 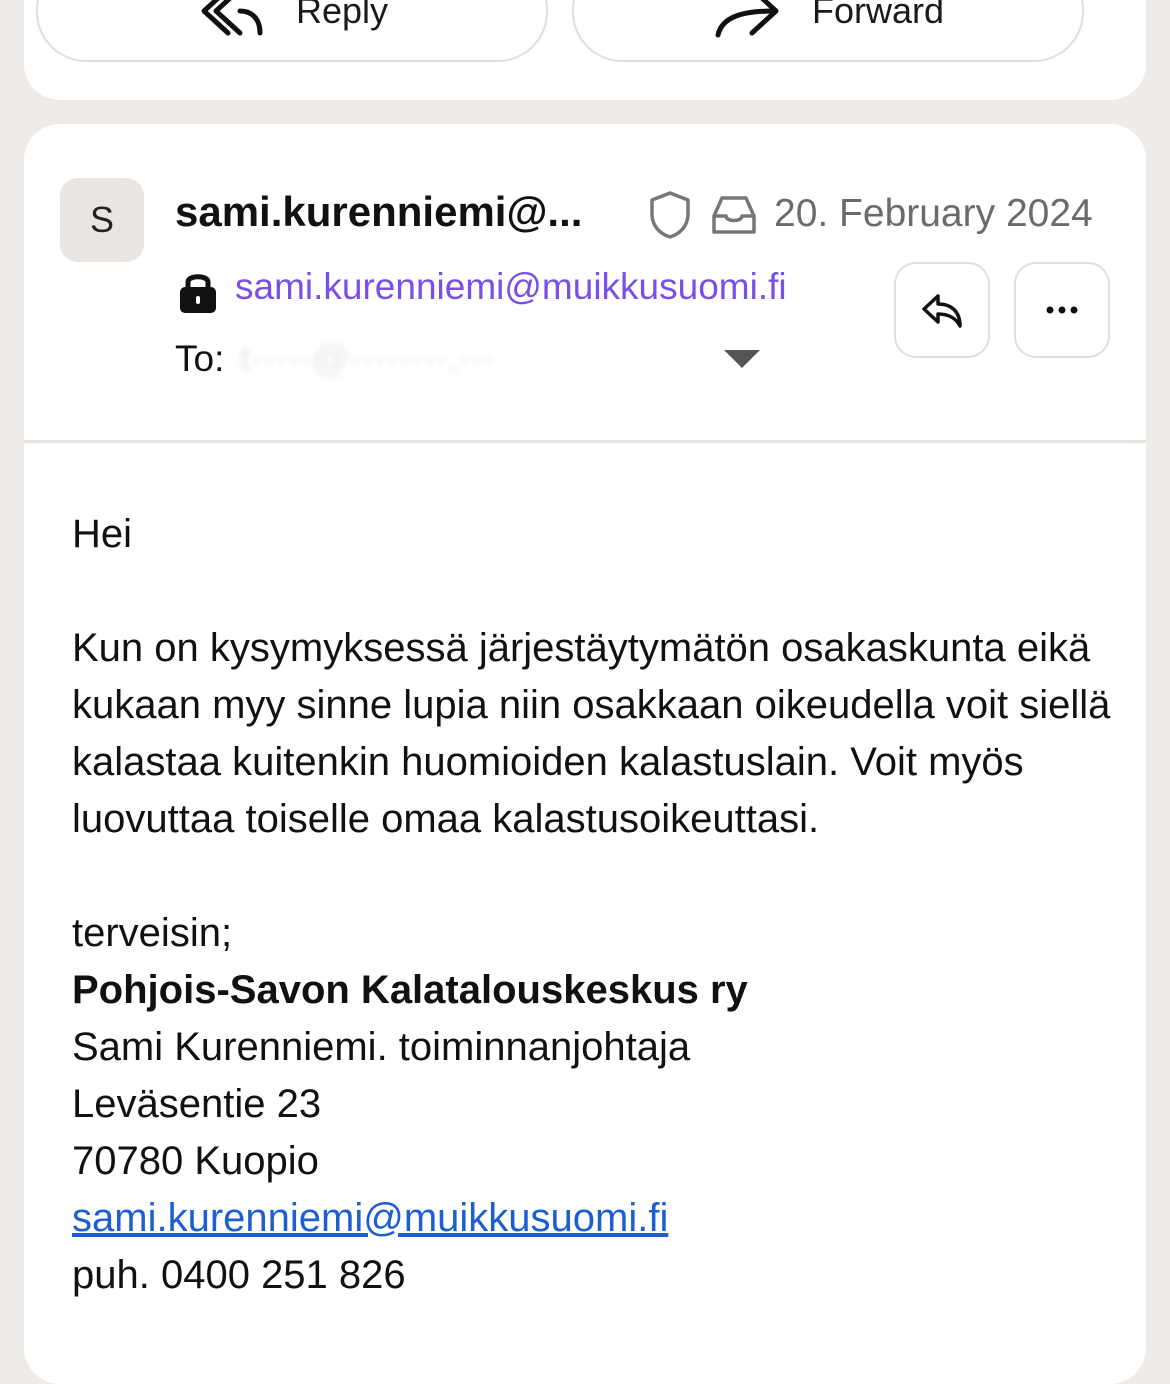 What do you see at coordinates (878, 15) in the screenshot?
I see `forward-label: Forward` at bounding box center [878, 15].